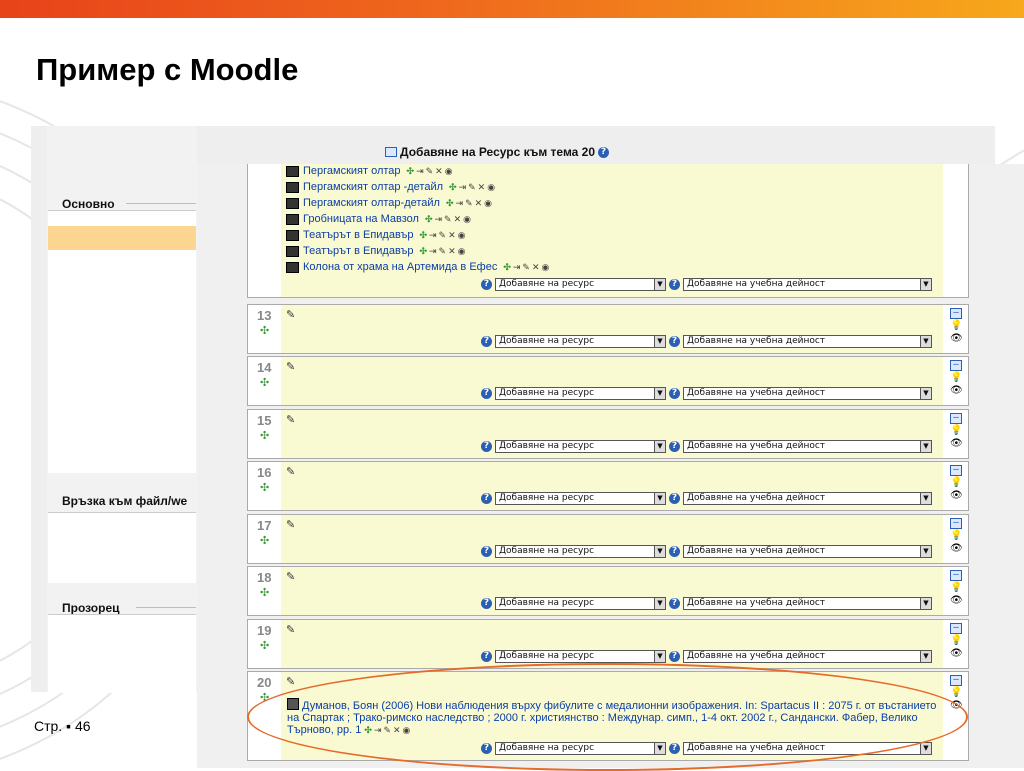  I want to click on resource-item: Гробницата на Мавзол ✣⇥✎✕◉, so click(418, 219).